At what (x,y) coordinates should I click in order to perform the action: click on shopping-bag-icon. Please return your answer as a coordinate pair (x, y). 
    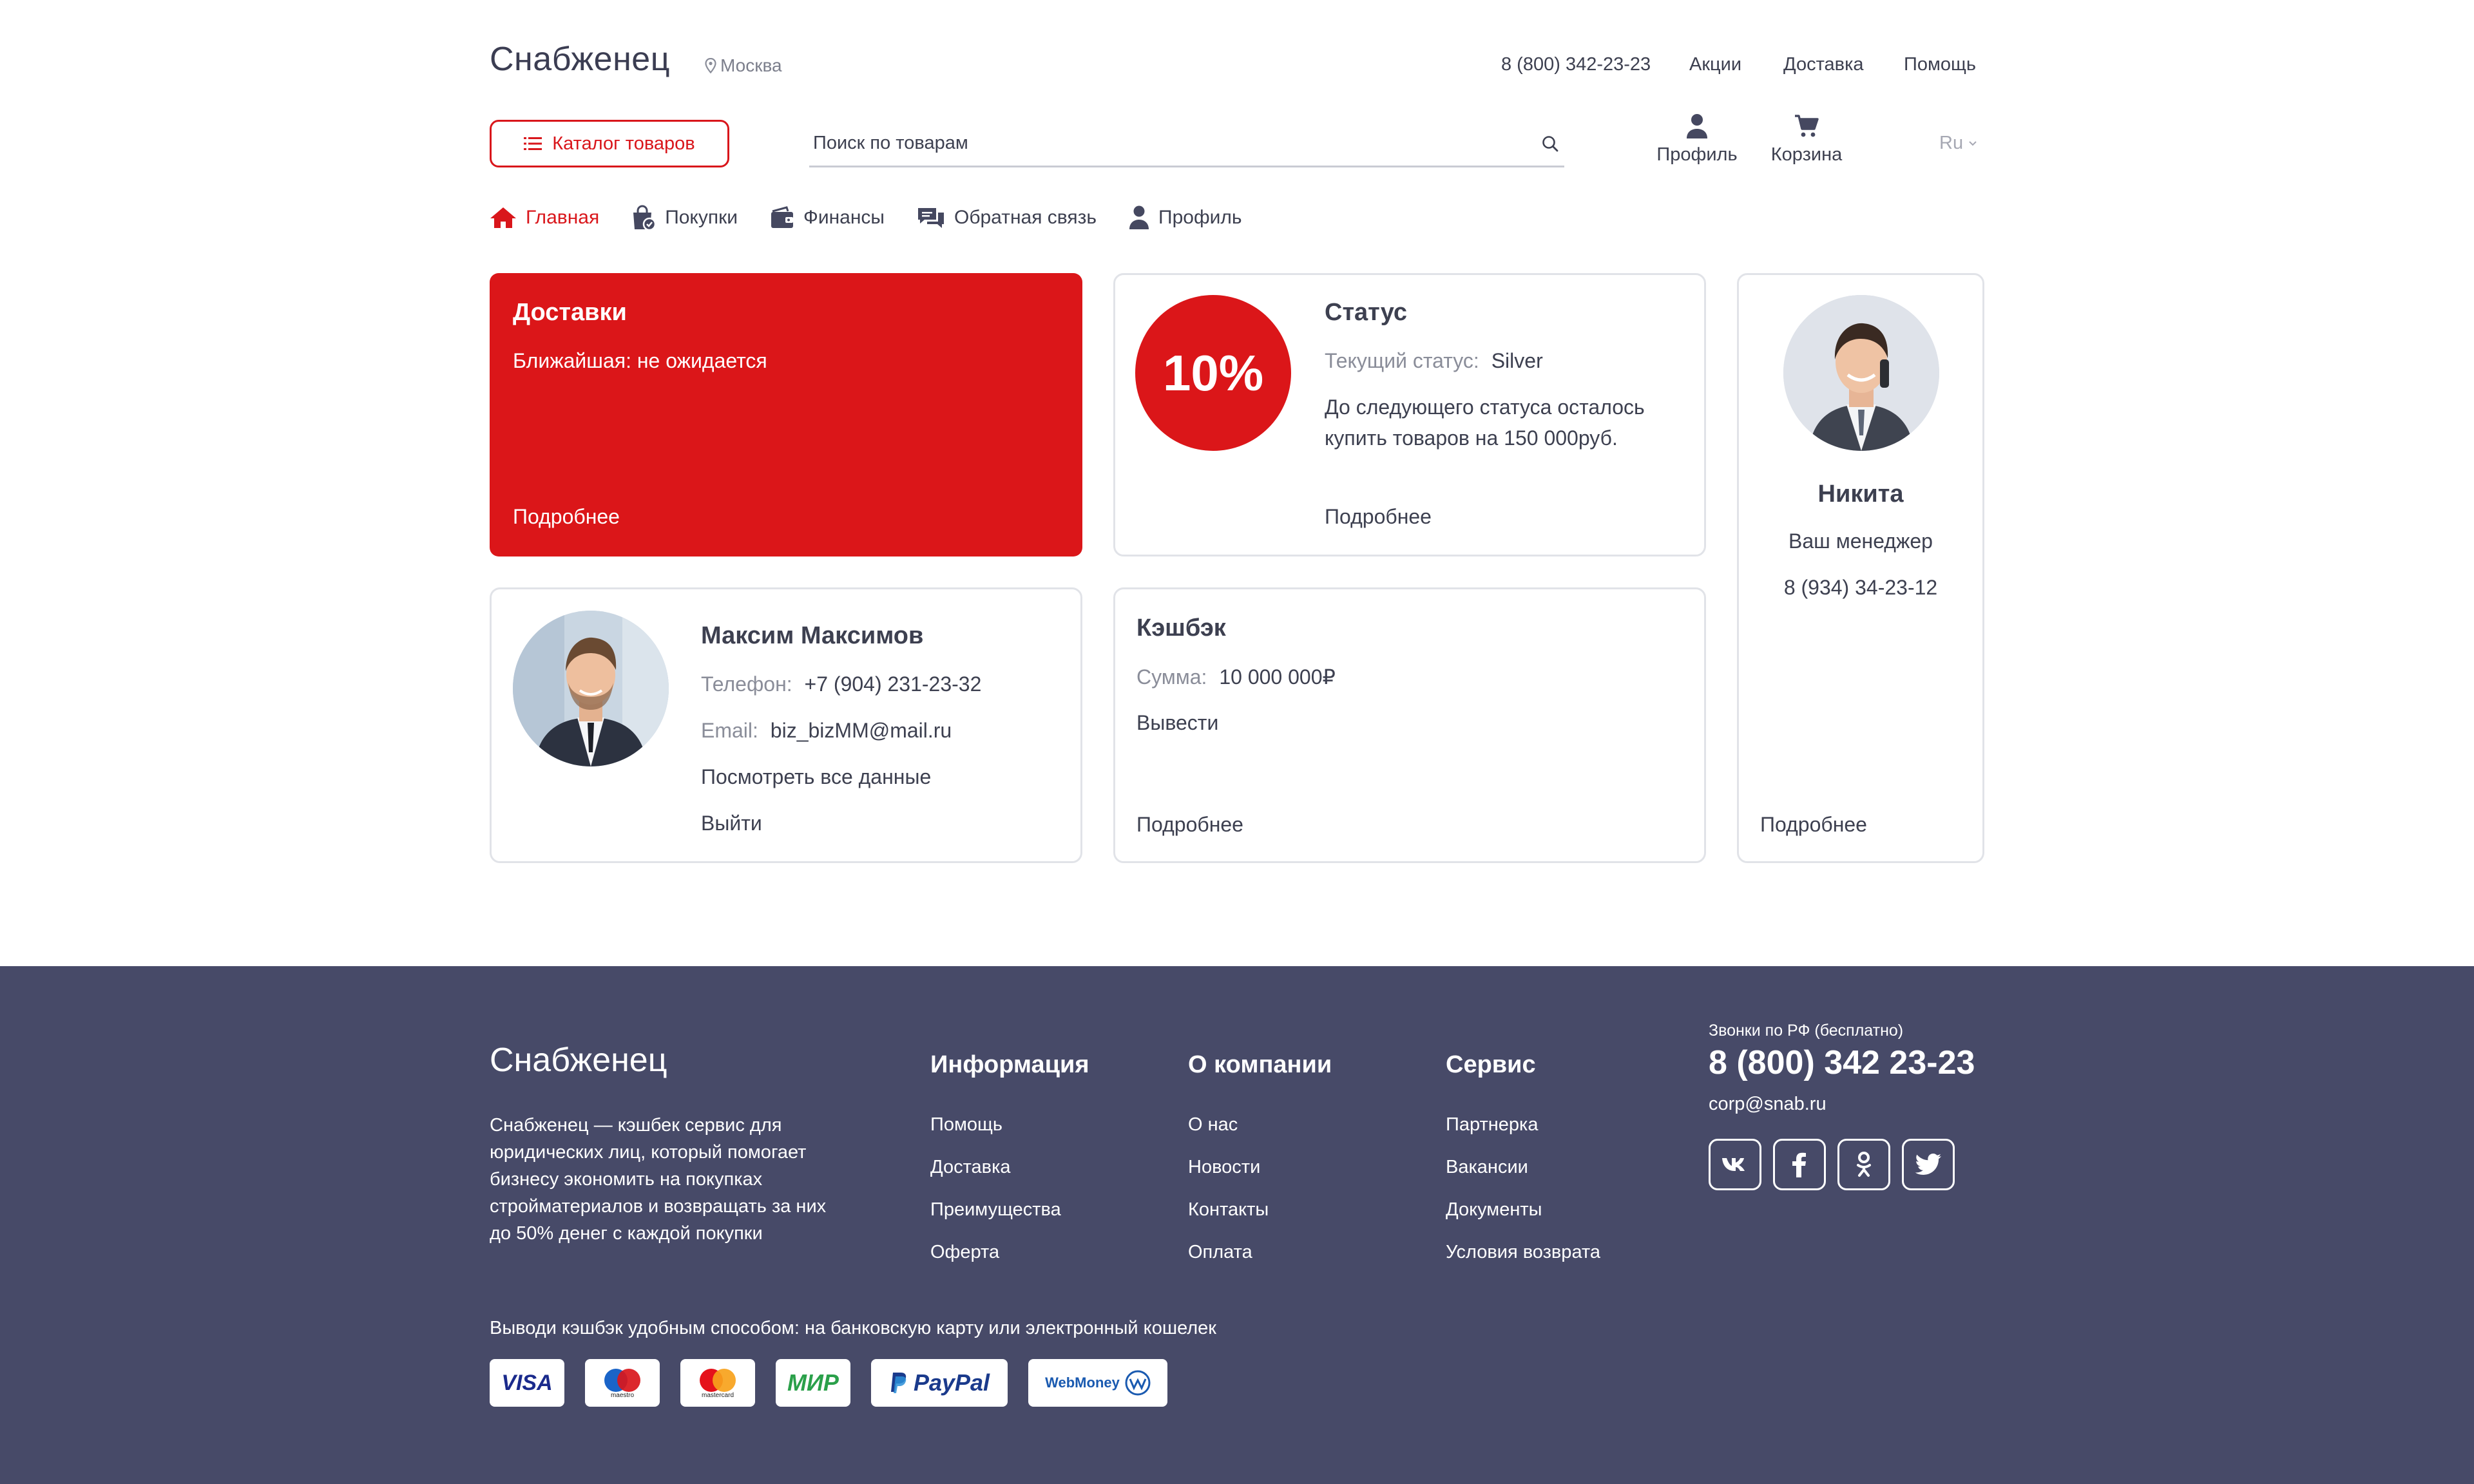
    Looking at the image, I should click on (644, 218).